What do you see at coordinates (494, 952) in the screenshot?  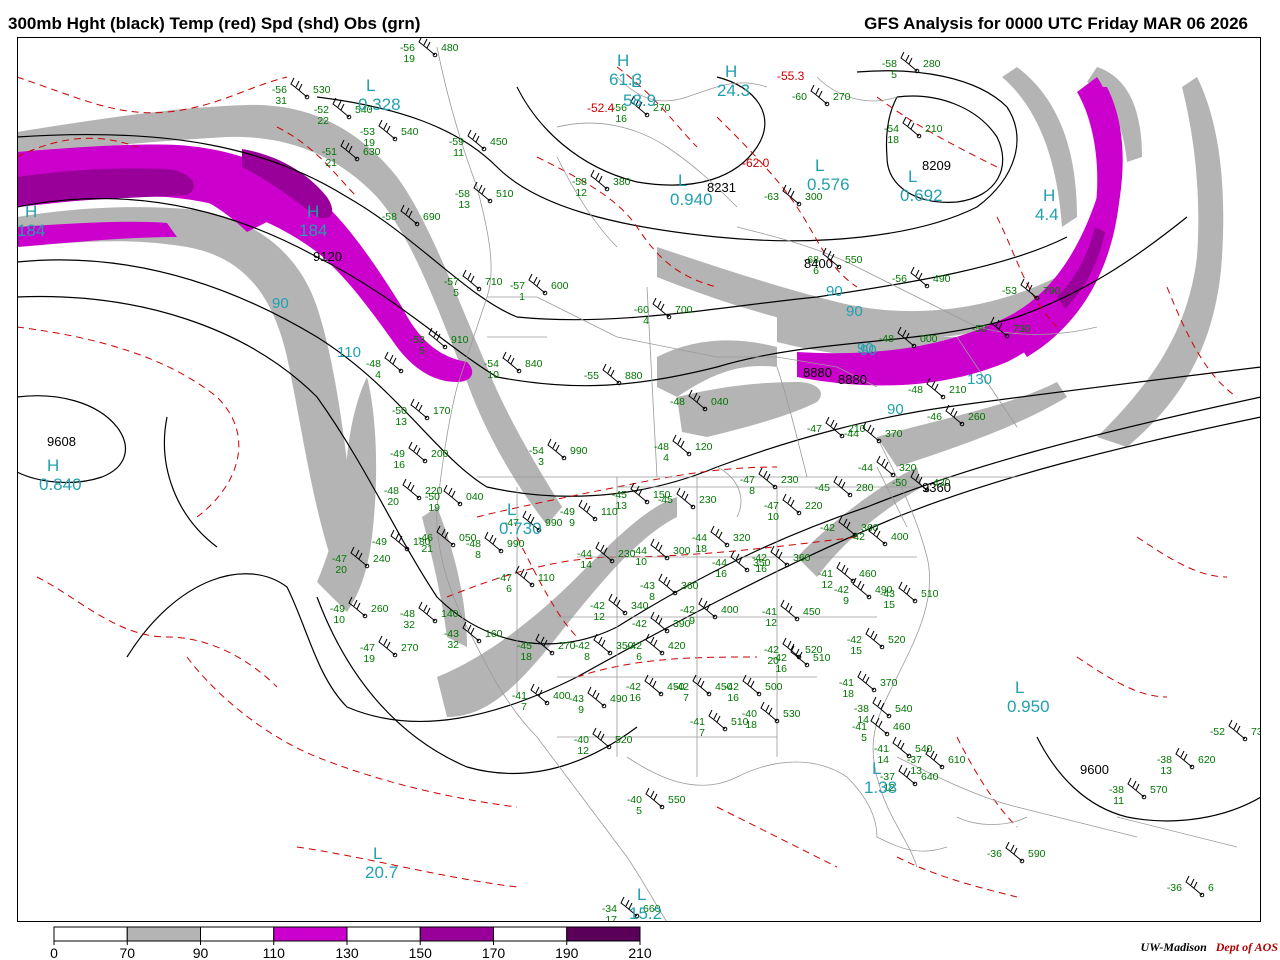 I see `legend-tick-label: 170` at bounding box center [494, 952].